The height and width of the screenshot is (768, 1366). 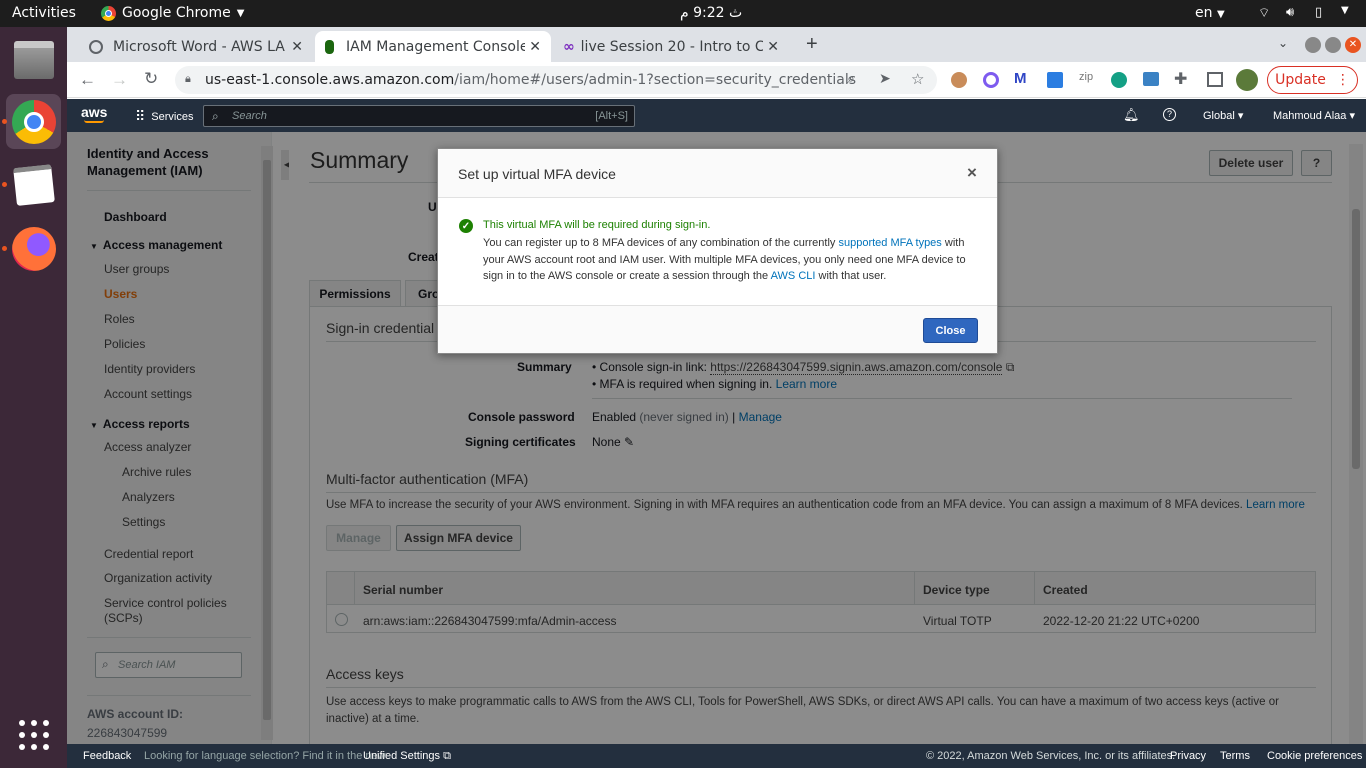 What do you see at coordinates (1345, 10) in the screenshot?
I see `system-menu-chevron-icon: ▼` at bounding box center [1345, 10].